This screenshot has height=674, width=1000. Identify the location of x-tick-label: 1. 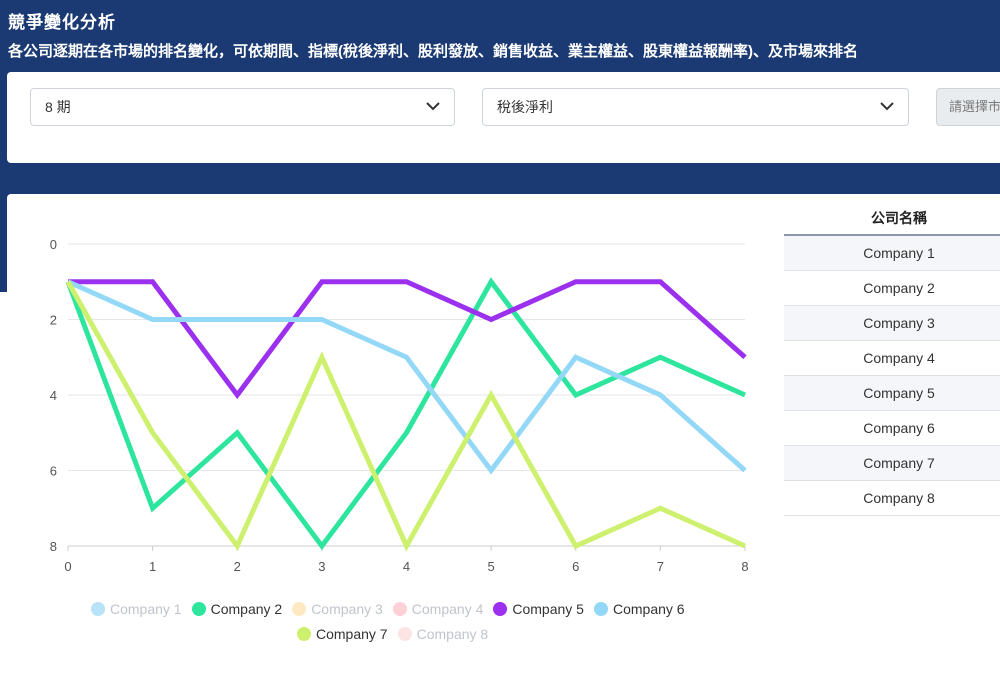
(152, 566).